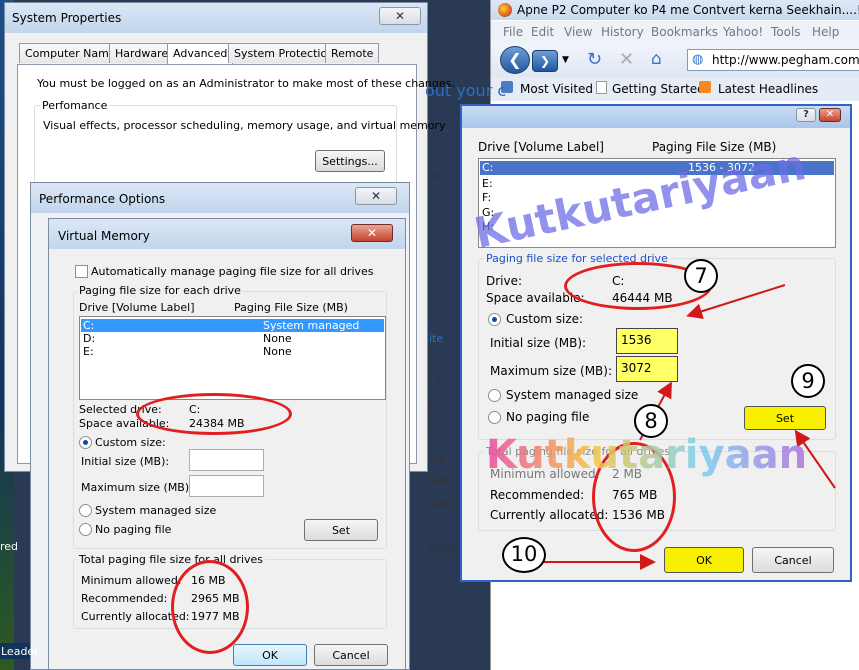 This screenshot has height=670, width=859. Describe the element at coordinates (657, 197) in the screenshot. I see `list-item: F:` at that location.